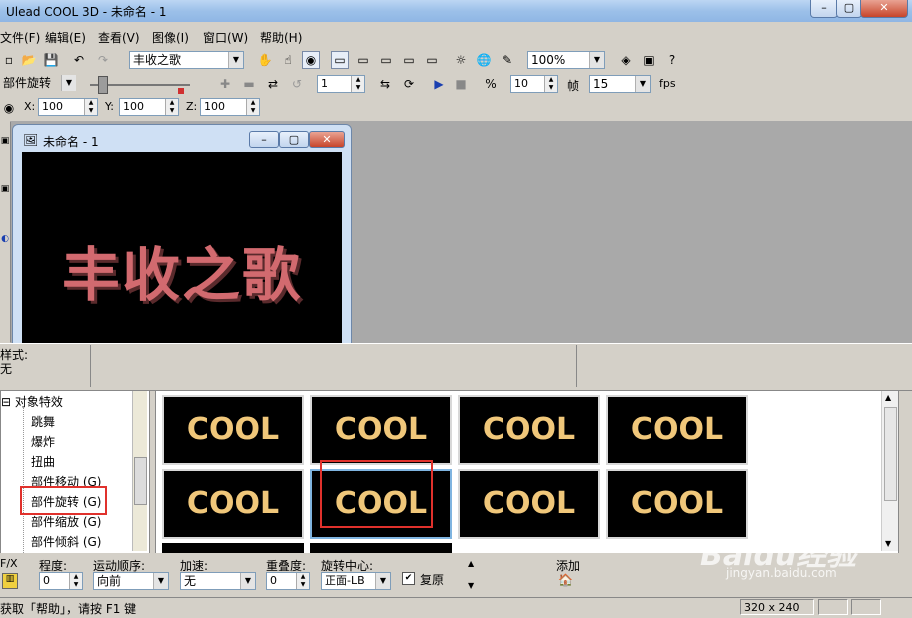 Image resolution: width=912 pixels, height=618 pixels. I want to click on undo-icon: ↶, so click(79, 60).